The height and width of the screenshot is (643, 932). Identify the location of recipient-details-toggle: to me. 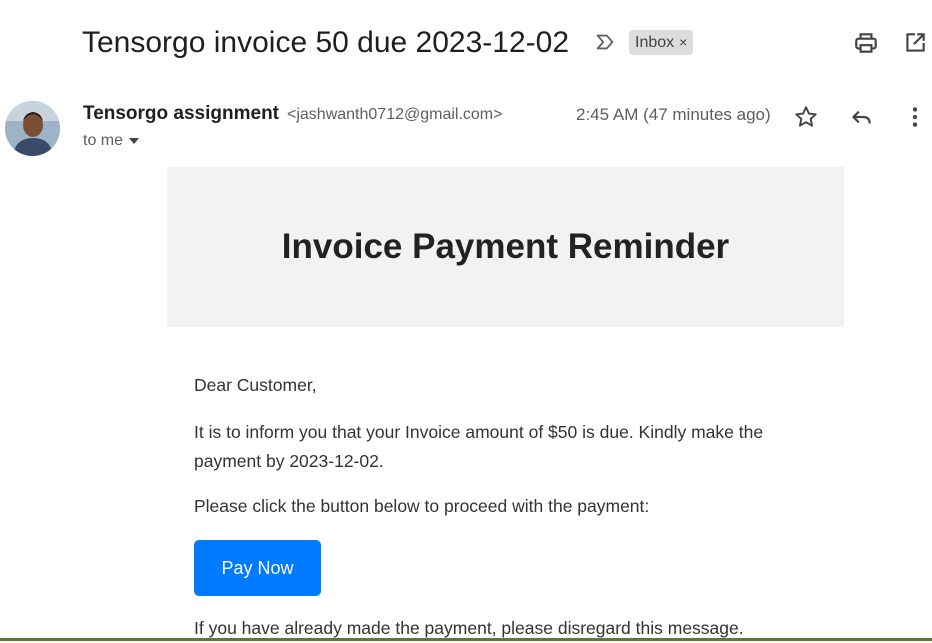
(111, 141).